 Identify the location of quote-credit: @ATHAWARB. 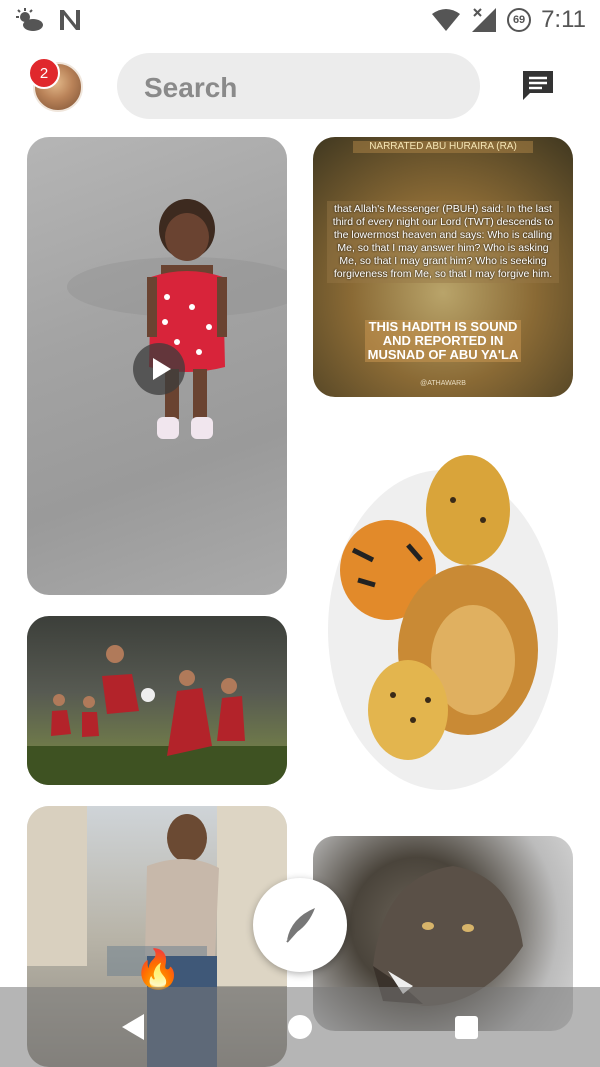
(443, 383).